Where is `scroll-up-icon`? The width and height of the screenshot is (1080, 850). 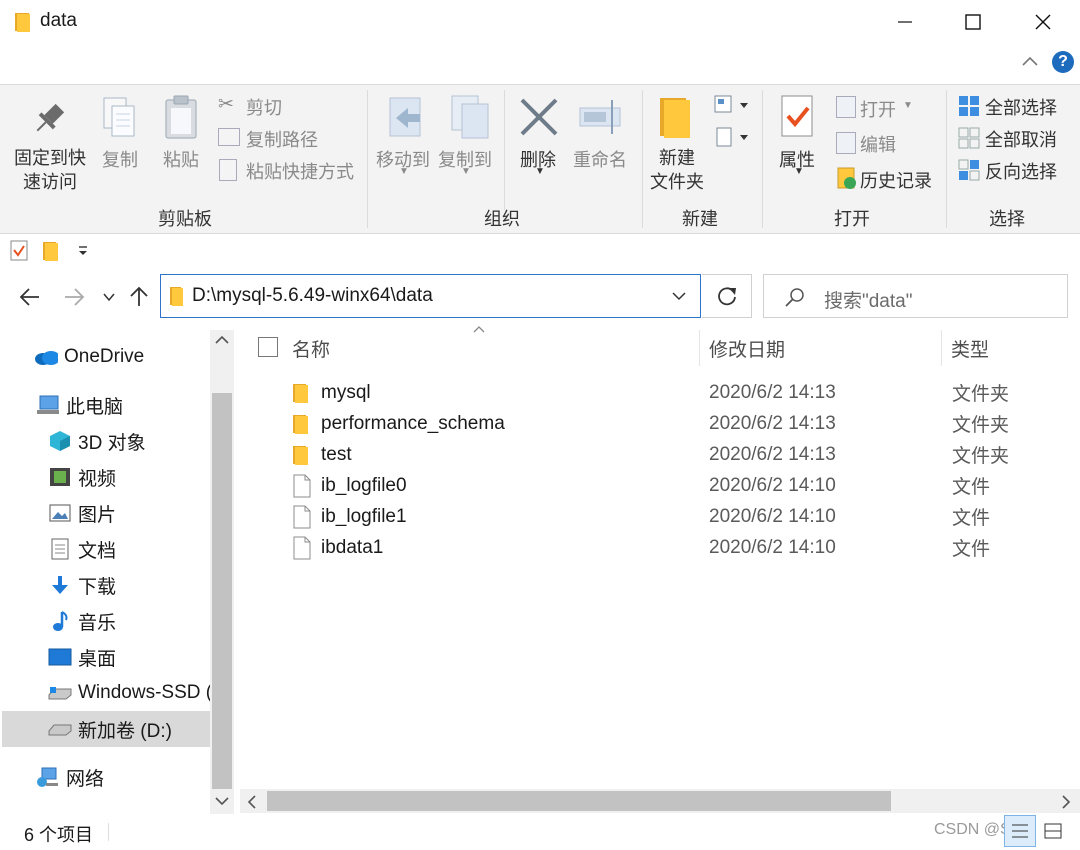
scroll-up-icon is located at coordinates (222, 340).